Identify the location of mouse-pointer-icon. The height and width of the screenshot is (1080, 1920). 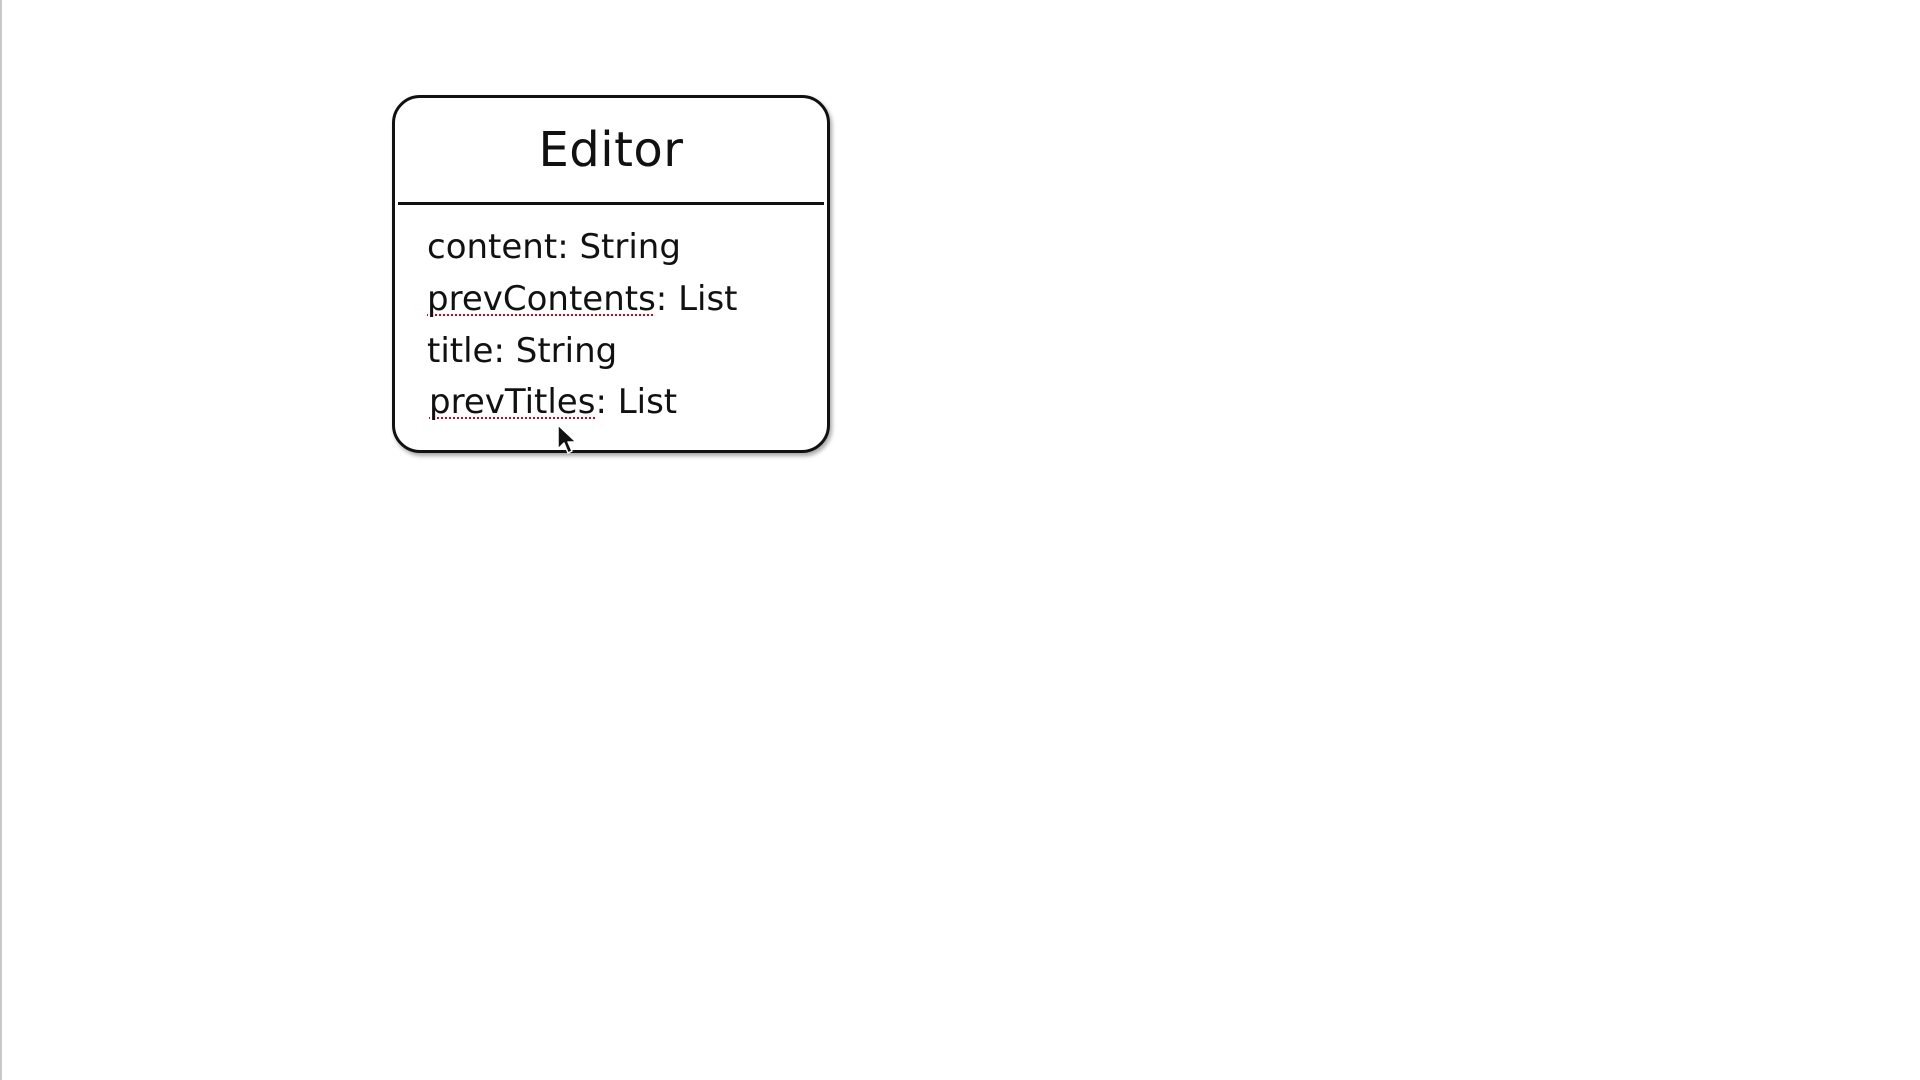
(567, 439).